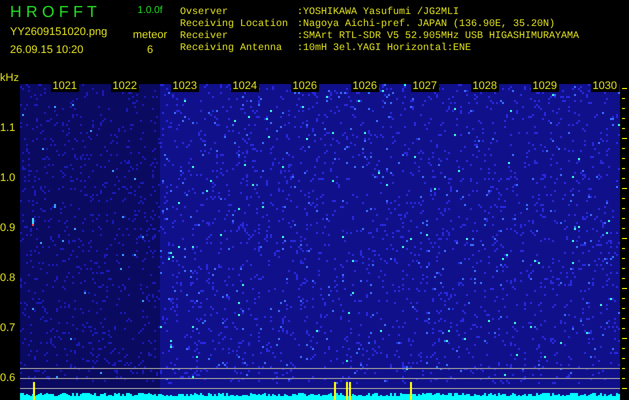  What do you see at coordinates (150, 50) in the screenshot?
I see `meteor-count: 6` at bounding box center [150, 50].